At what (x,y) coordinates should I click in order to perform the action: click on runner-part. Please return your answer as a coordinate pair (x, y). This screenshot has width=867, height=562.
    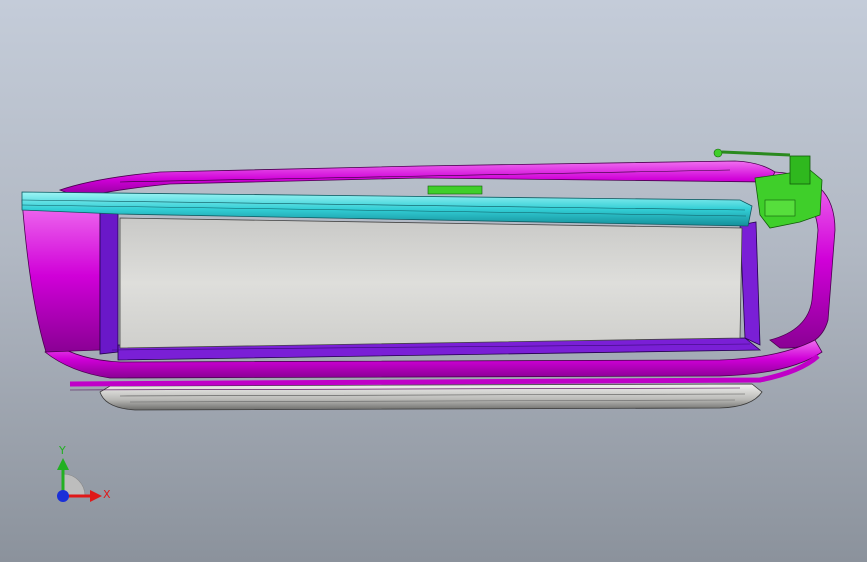
    Looking at the image, I should click on (431, 397).